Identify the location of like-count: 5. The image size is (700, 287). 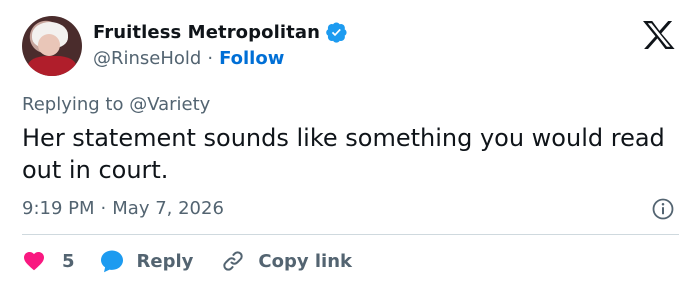
(68, 261).